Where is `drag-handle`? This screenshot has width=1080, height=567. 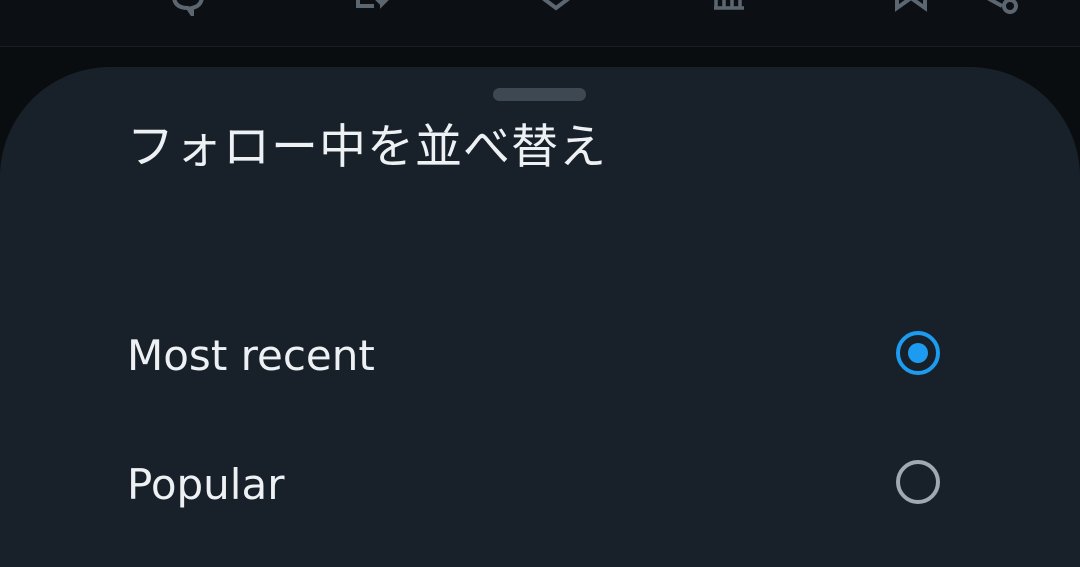 drag-handle is located at coordinates (539, 94).